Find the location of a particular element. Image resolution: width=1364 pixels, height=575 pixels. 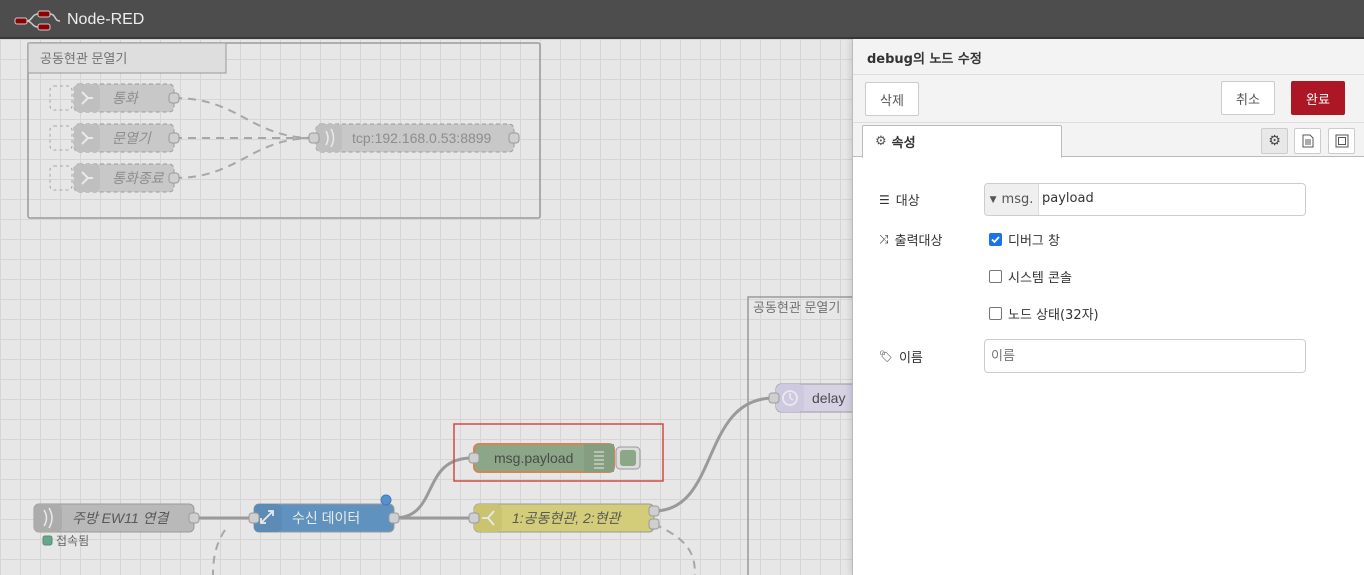

cancel-button: 취소 is located at coordinates (1248, 98).